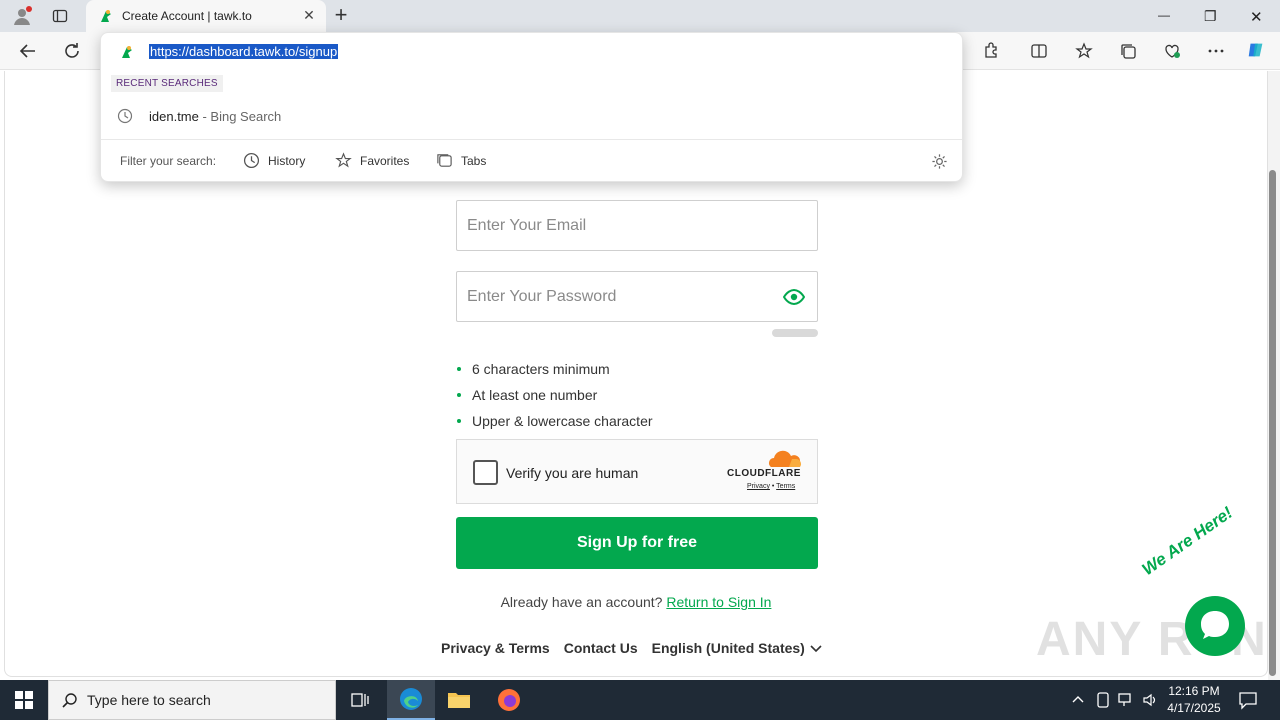 Image resolution: width=1280 pixels, height=720 pixels. Describe the element at coordinates (444, 160) in the screenshot. I see `tabs-icon` at that location.